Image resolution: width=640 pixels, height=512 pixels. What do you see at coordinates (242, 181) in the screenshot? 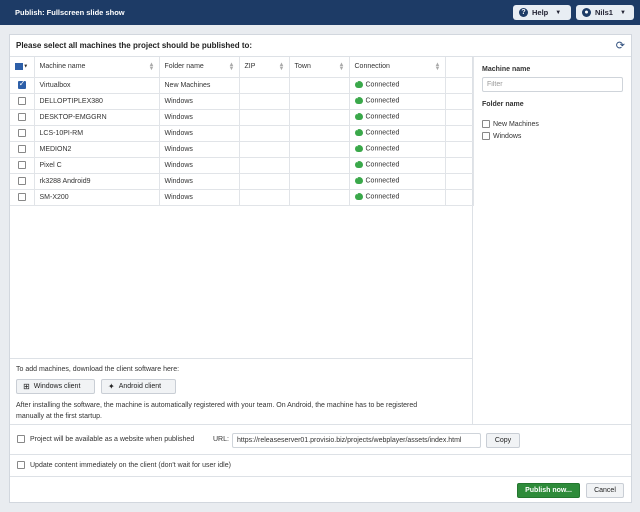
I see `table-row: rk3288 Android9Windows Connected` at bounding box center [242, 181].